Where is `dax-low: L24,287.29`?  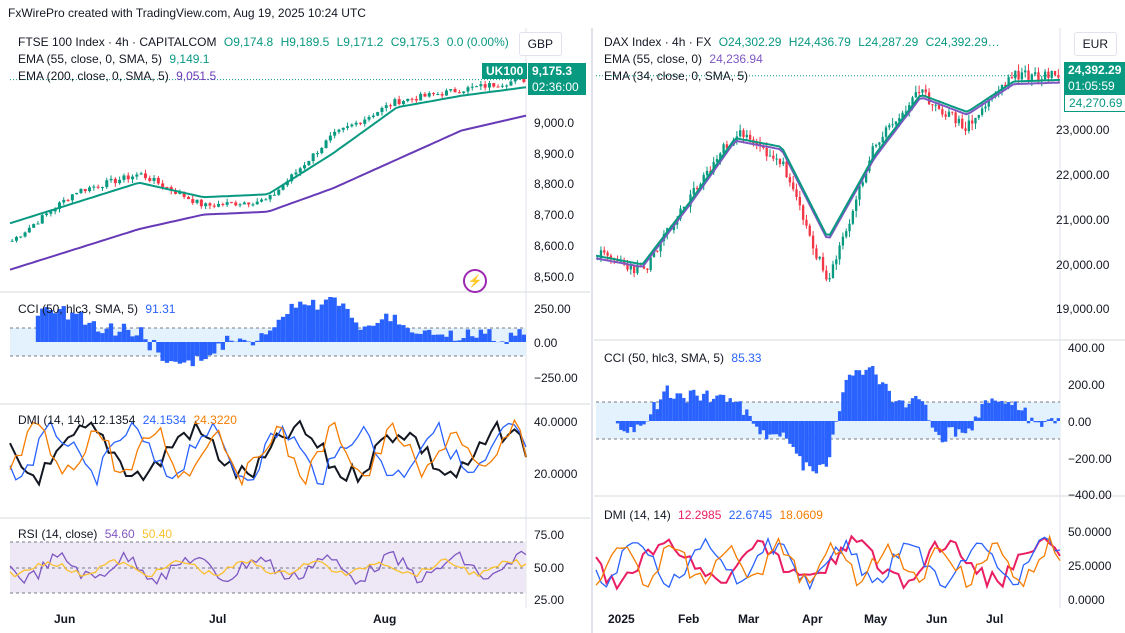 dax-low: L24,287.29 is located at coordinates (888, 42).